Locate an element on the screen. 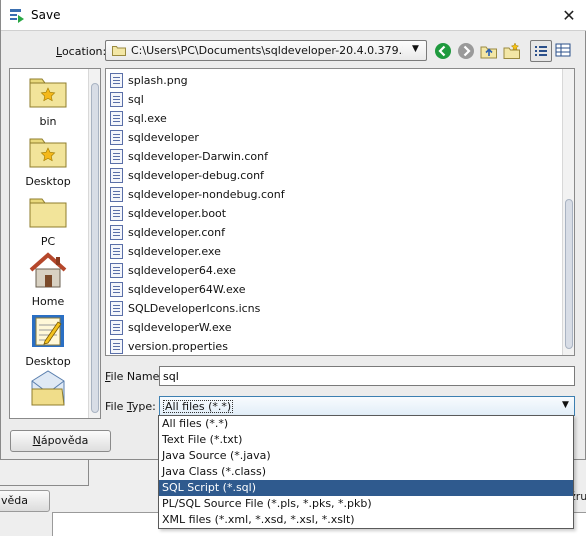 This screenshot has height=536, width=586. file-name: sqldeveloper64W.exe is located at coordinates (187, 289).